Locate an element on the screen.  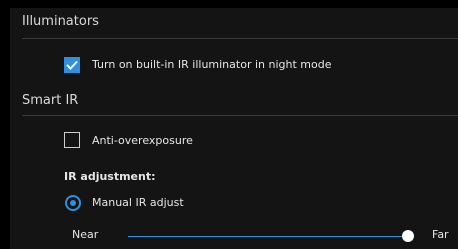
night-ir-checkbox is located at coordinates (72, 65).